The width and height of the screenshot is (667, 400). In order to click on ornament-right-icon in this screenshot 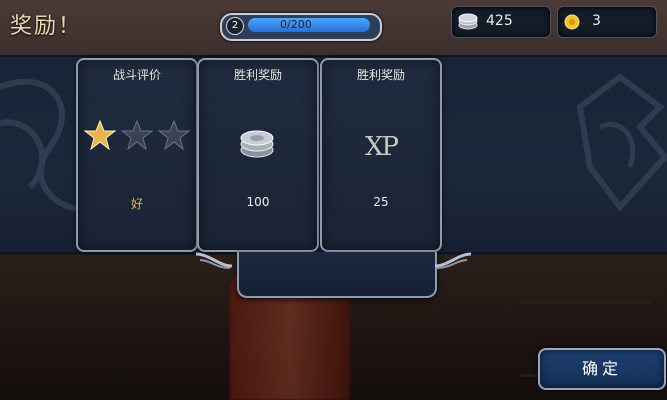, I will do `click(453, 260)`.